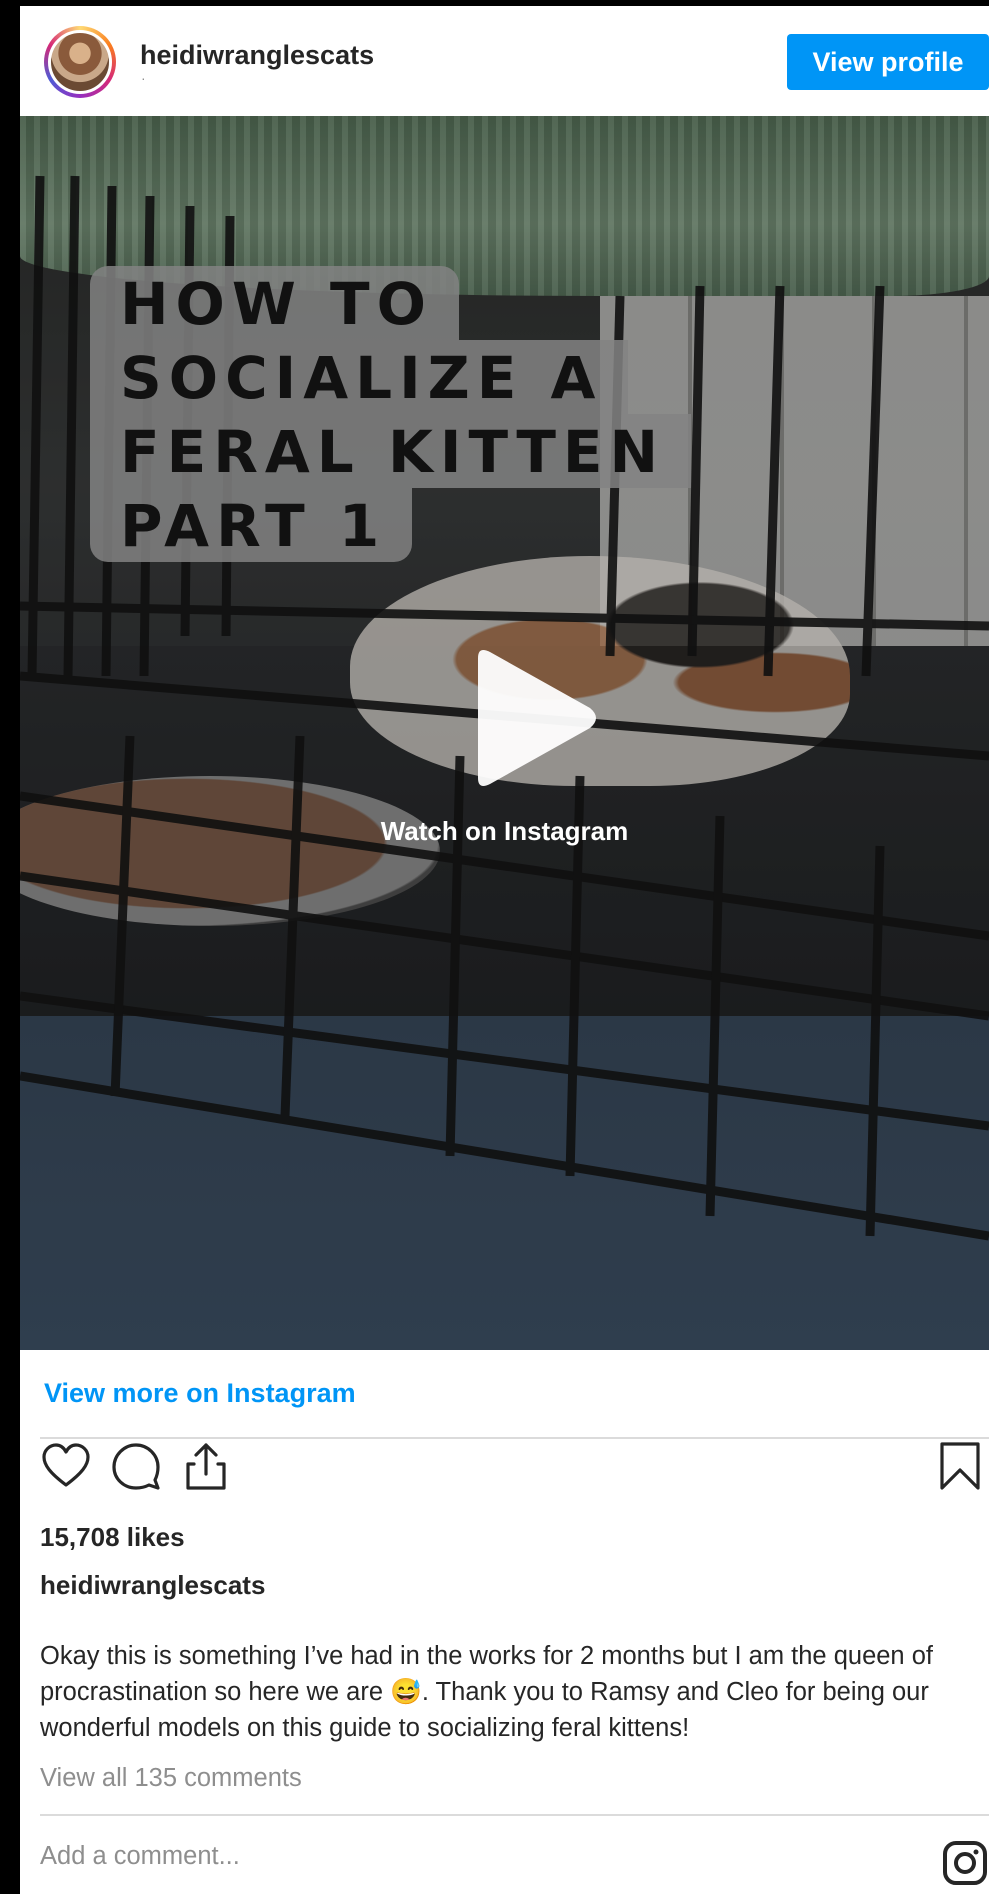  What do you see at coordinates (206, 1466) in the screenshot?
I see `share-icon` at bounding box center [206, 1466].